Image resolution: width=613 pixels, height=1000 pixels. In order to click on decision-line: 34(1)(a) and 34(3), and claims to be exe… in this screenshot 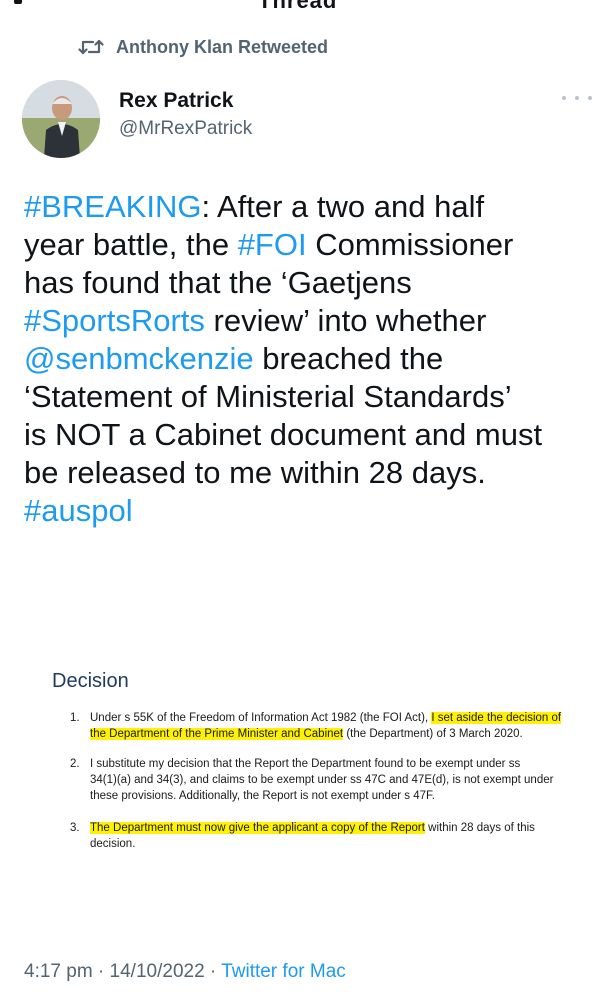, I will do `click(335, 780)`.